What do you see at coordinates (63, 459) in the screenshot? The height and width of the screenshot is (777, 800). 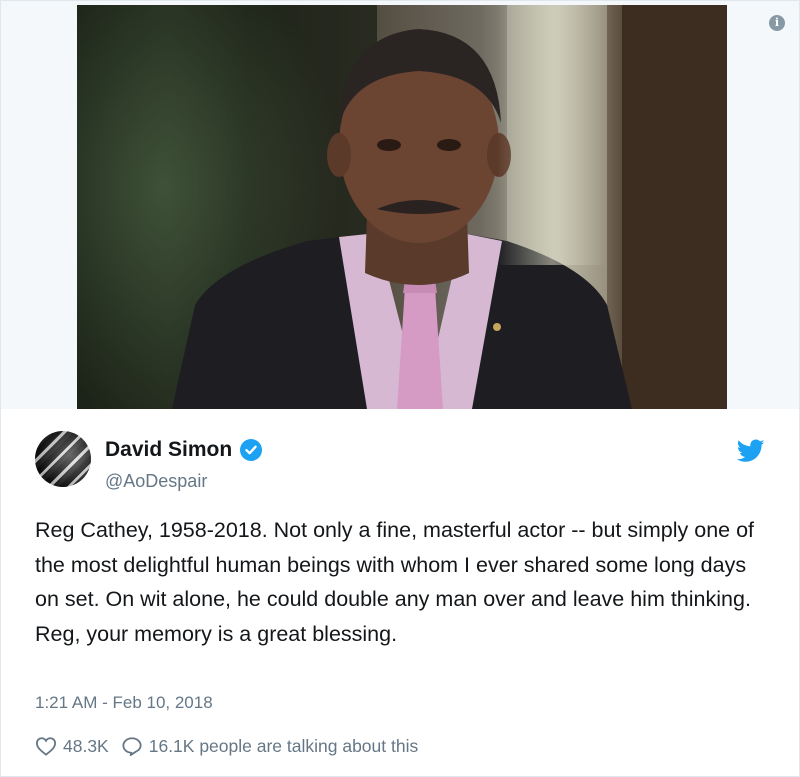 I see `avatar` at bounding box center [63, 459].